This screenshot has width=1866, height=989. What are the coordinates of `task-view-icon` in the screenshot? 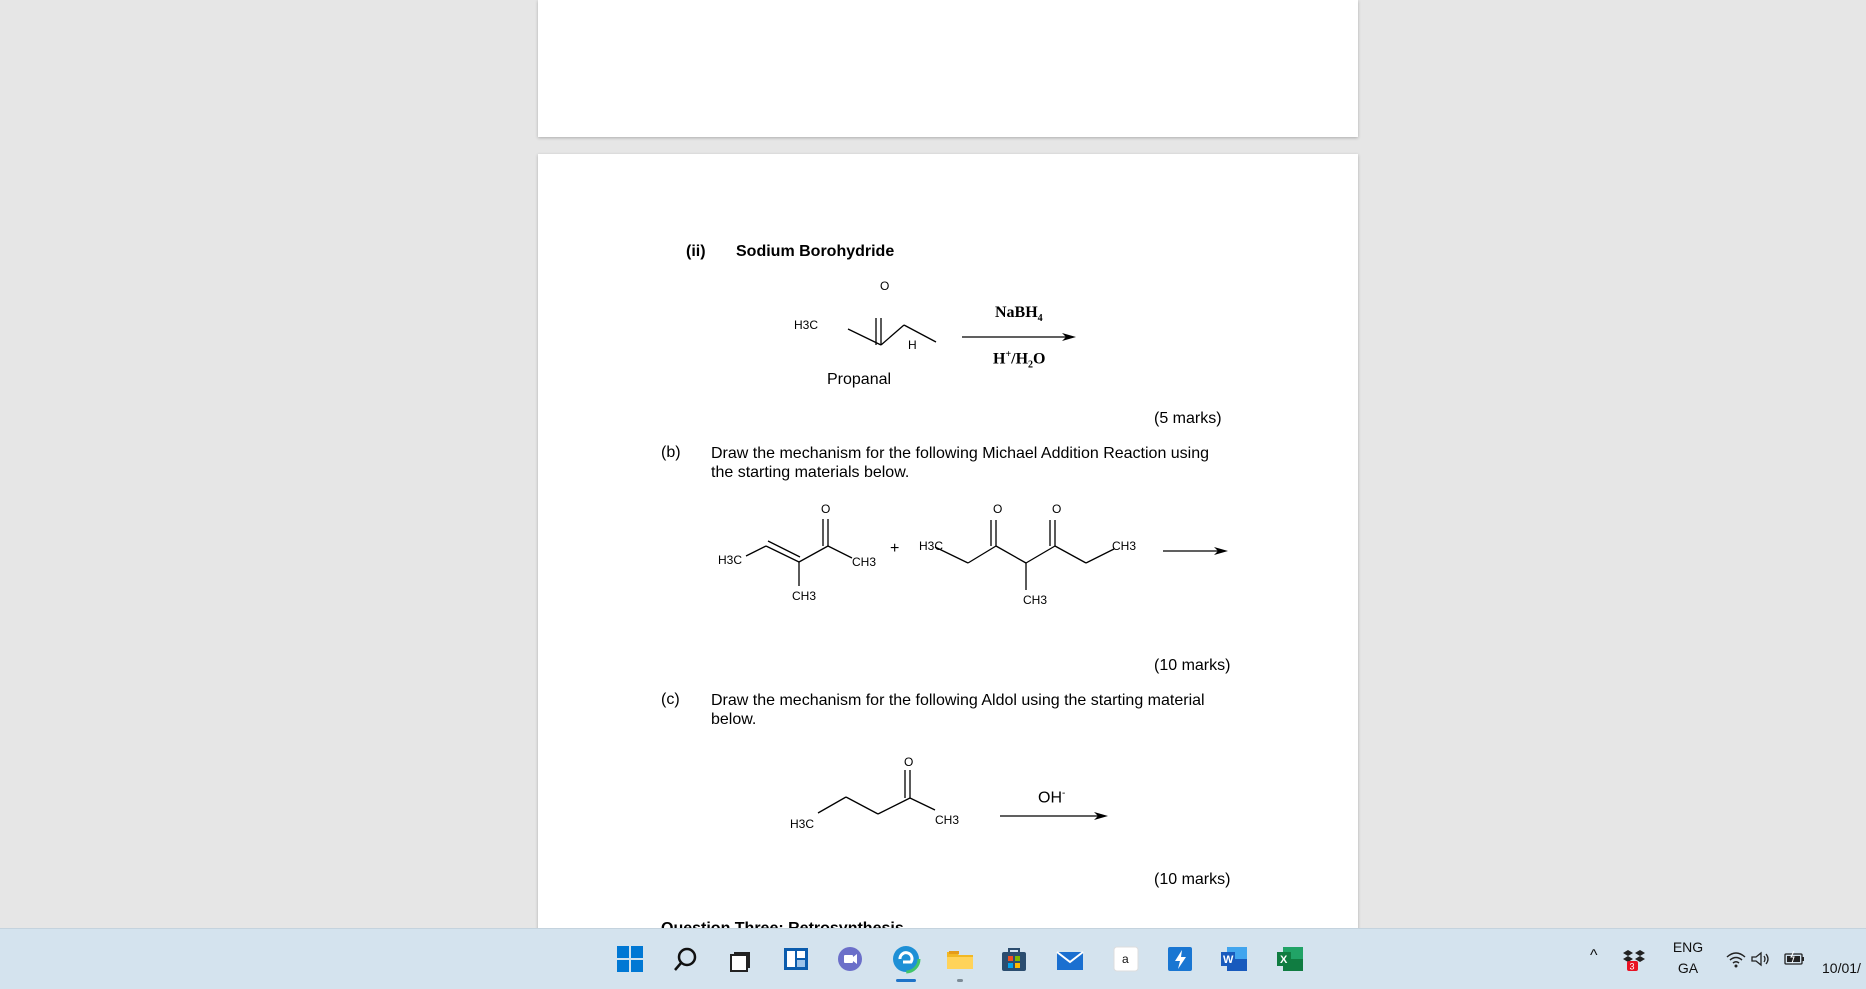 It's located at (742, 959).